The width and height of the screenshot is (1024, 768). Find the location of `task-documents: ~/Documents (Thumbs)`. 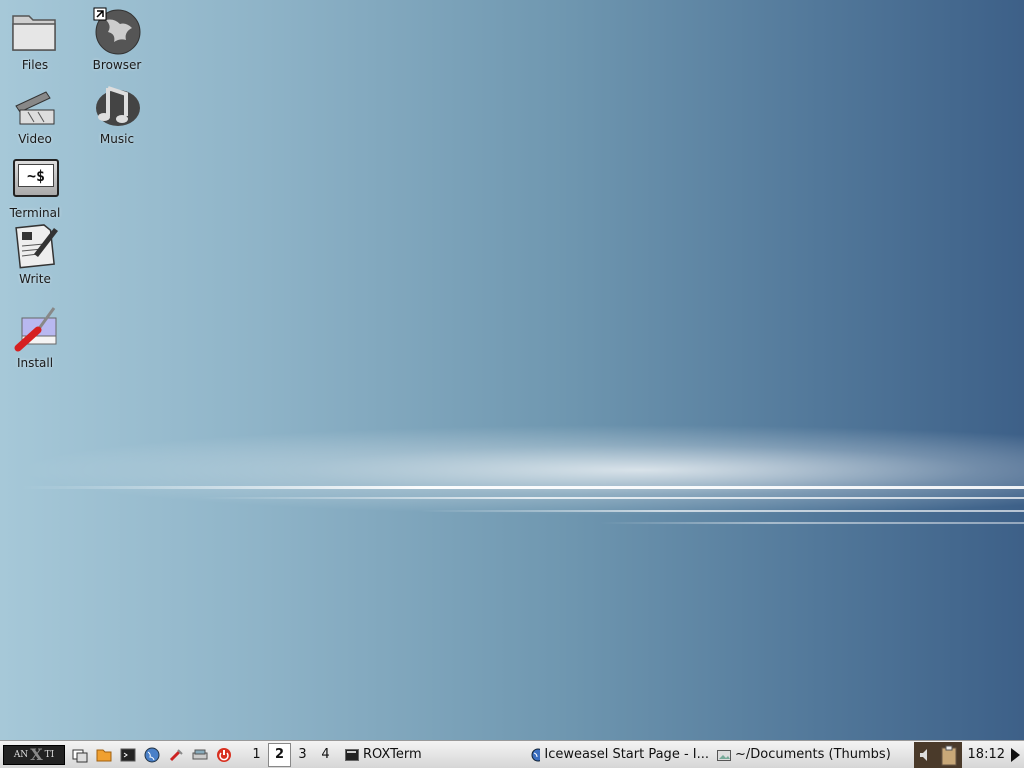

task-documents: ~/Documents (Thumbs) is located at coordinates (808, 755).